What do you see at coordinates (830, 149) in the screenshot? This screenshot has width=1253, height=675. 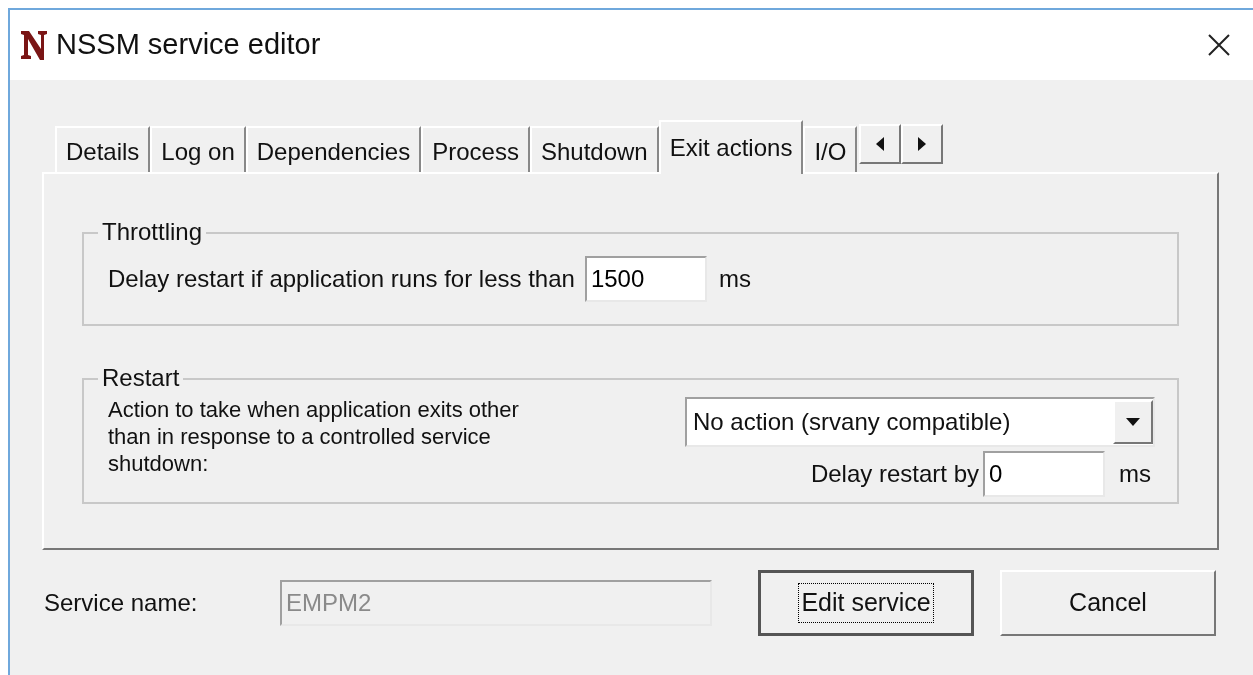 I see `tab: I/O` at bounding box center [830, 149].